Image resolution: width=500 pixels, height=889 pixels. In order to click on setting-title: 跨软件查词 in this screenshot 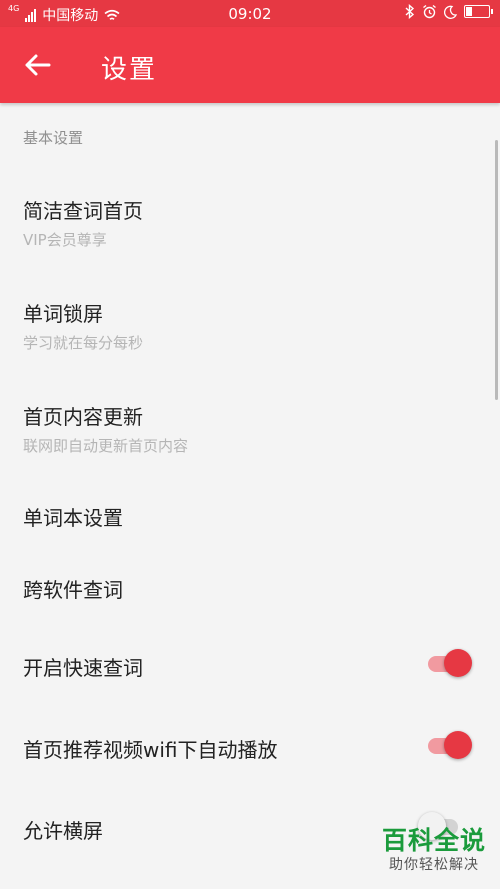, I will do `click(73, 590)`.